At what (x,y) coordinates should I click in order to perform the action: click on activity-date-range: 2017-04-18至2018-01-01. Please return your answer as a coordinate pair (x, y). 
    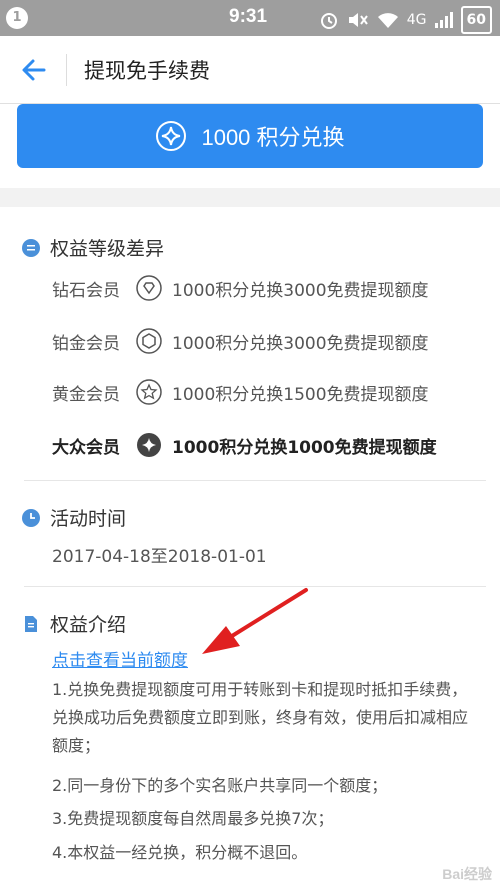
    Looking at the image, I should click on (159, 557).